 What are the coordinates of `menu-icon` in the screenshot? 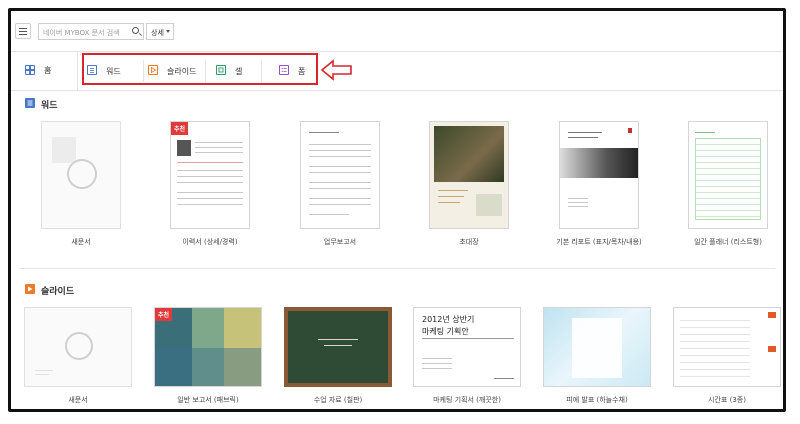 It's located at (23, 31).